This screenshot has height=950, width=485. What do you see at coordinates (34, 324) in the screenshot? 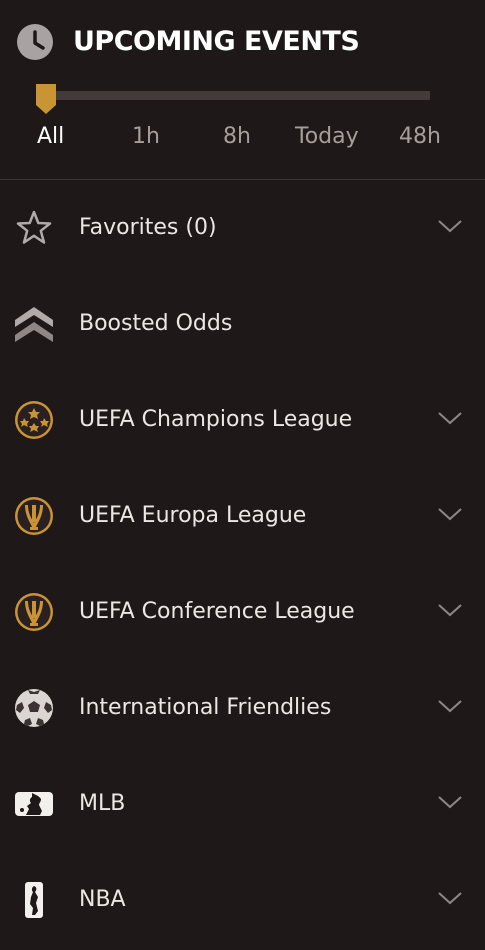
I see `boost-chevrons-icon` at bounding box center [34, 324].